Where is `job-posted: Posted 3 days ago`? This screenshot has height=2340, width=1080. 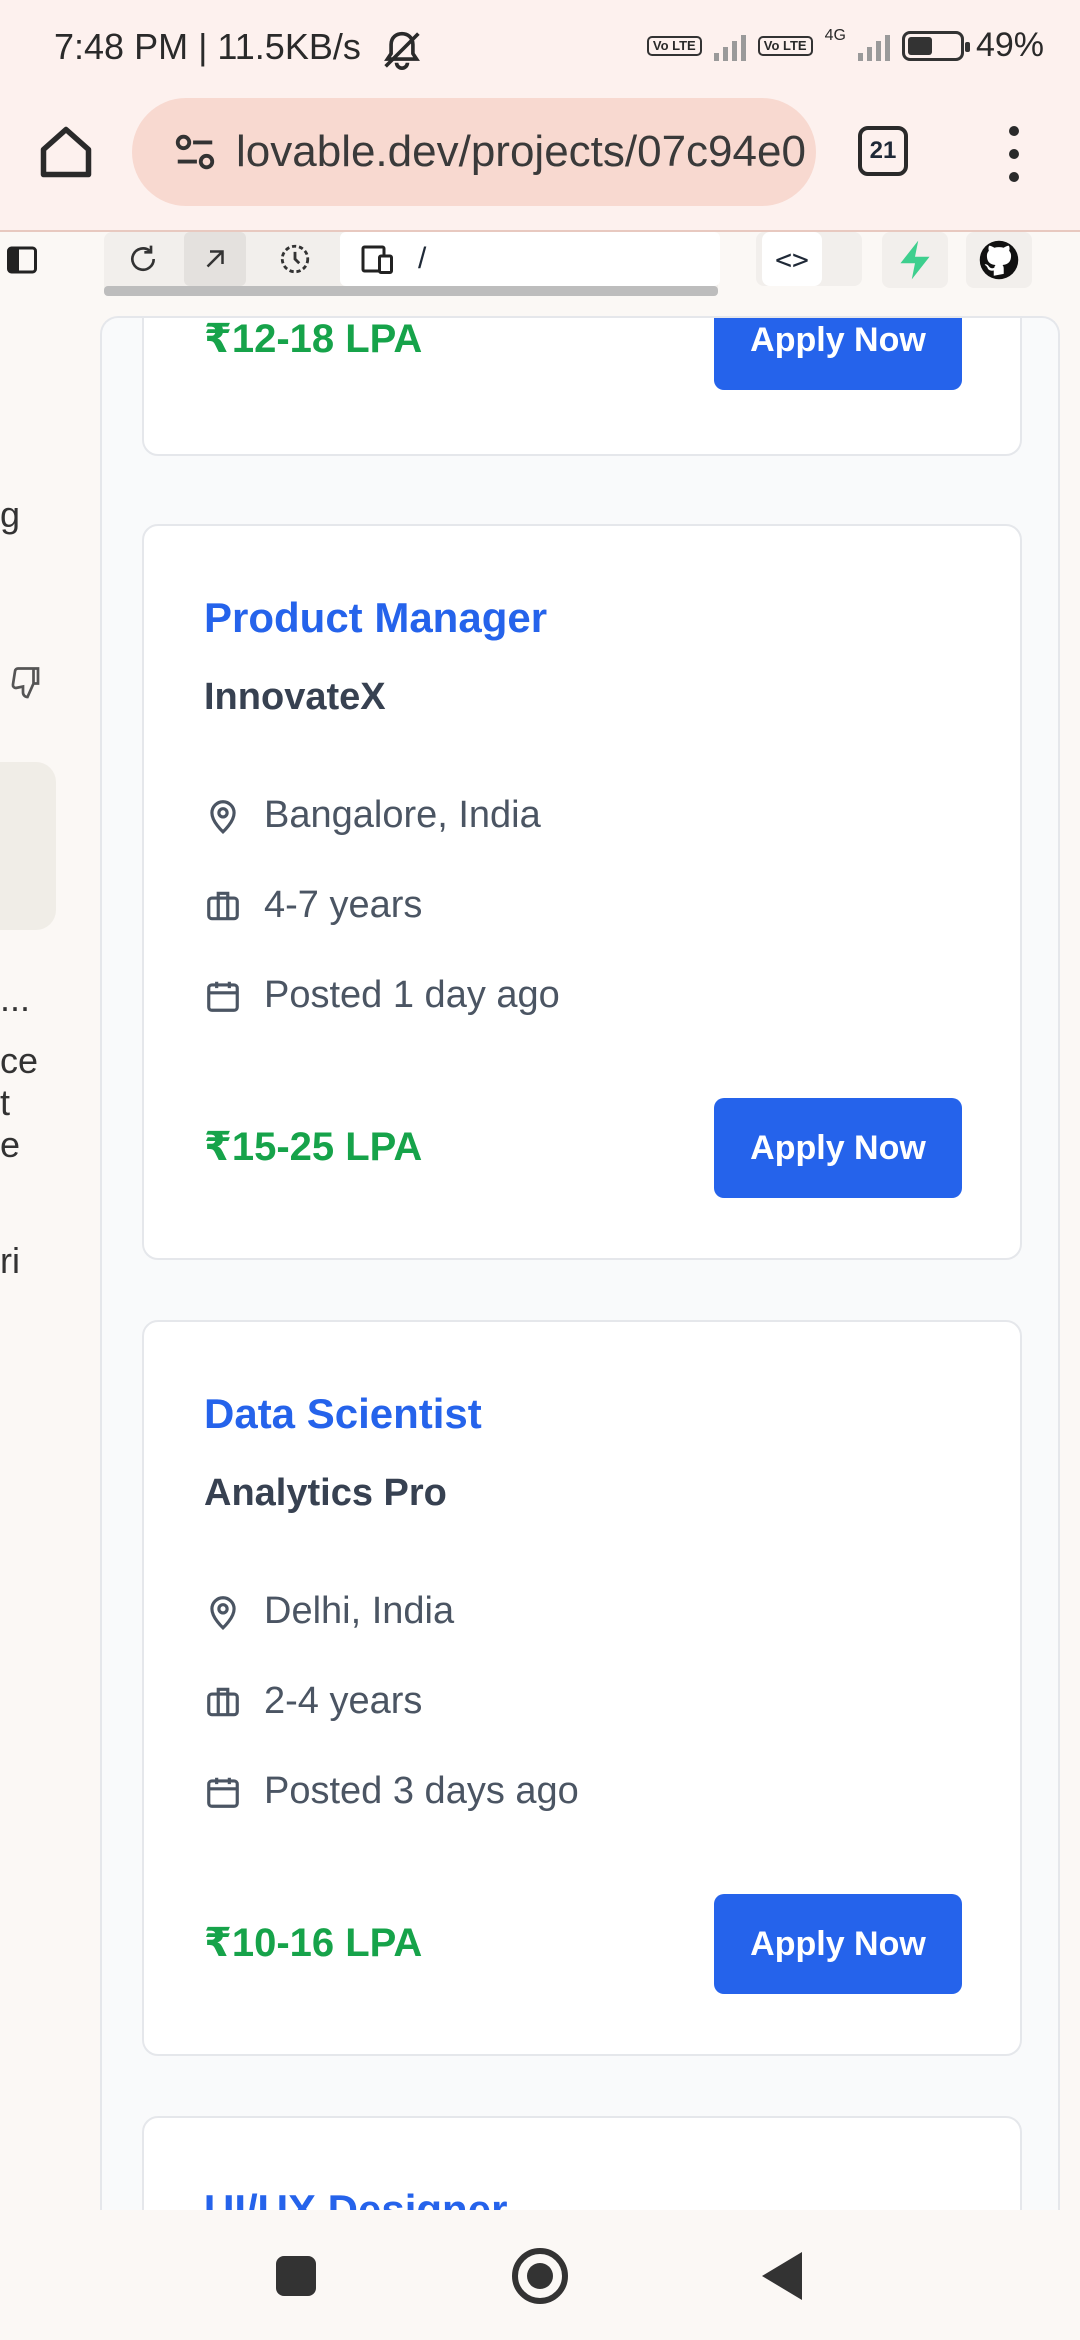
job-posted: Posted 3 days ago is located at coordinates (391, 1791).